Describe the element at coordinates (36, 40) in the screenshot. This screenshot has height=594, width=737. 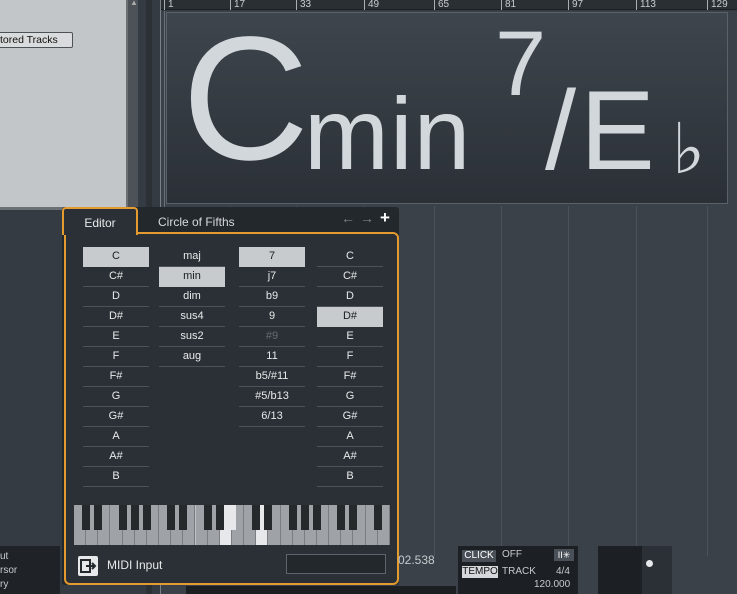
I see `restored-tracks-button: tored Tracks` at that location.